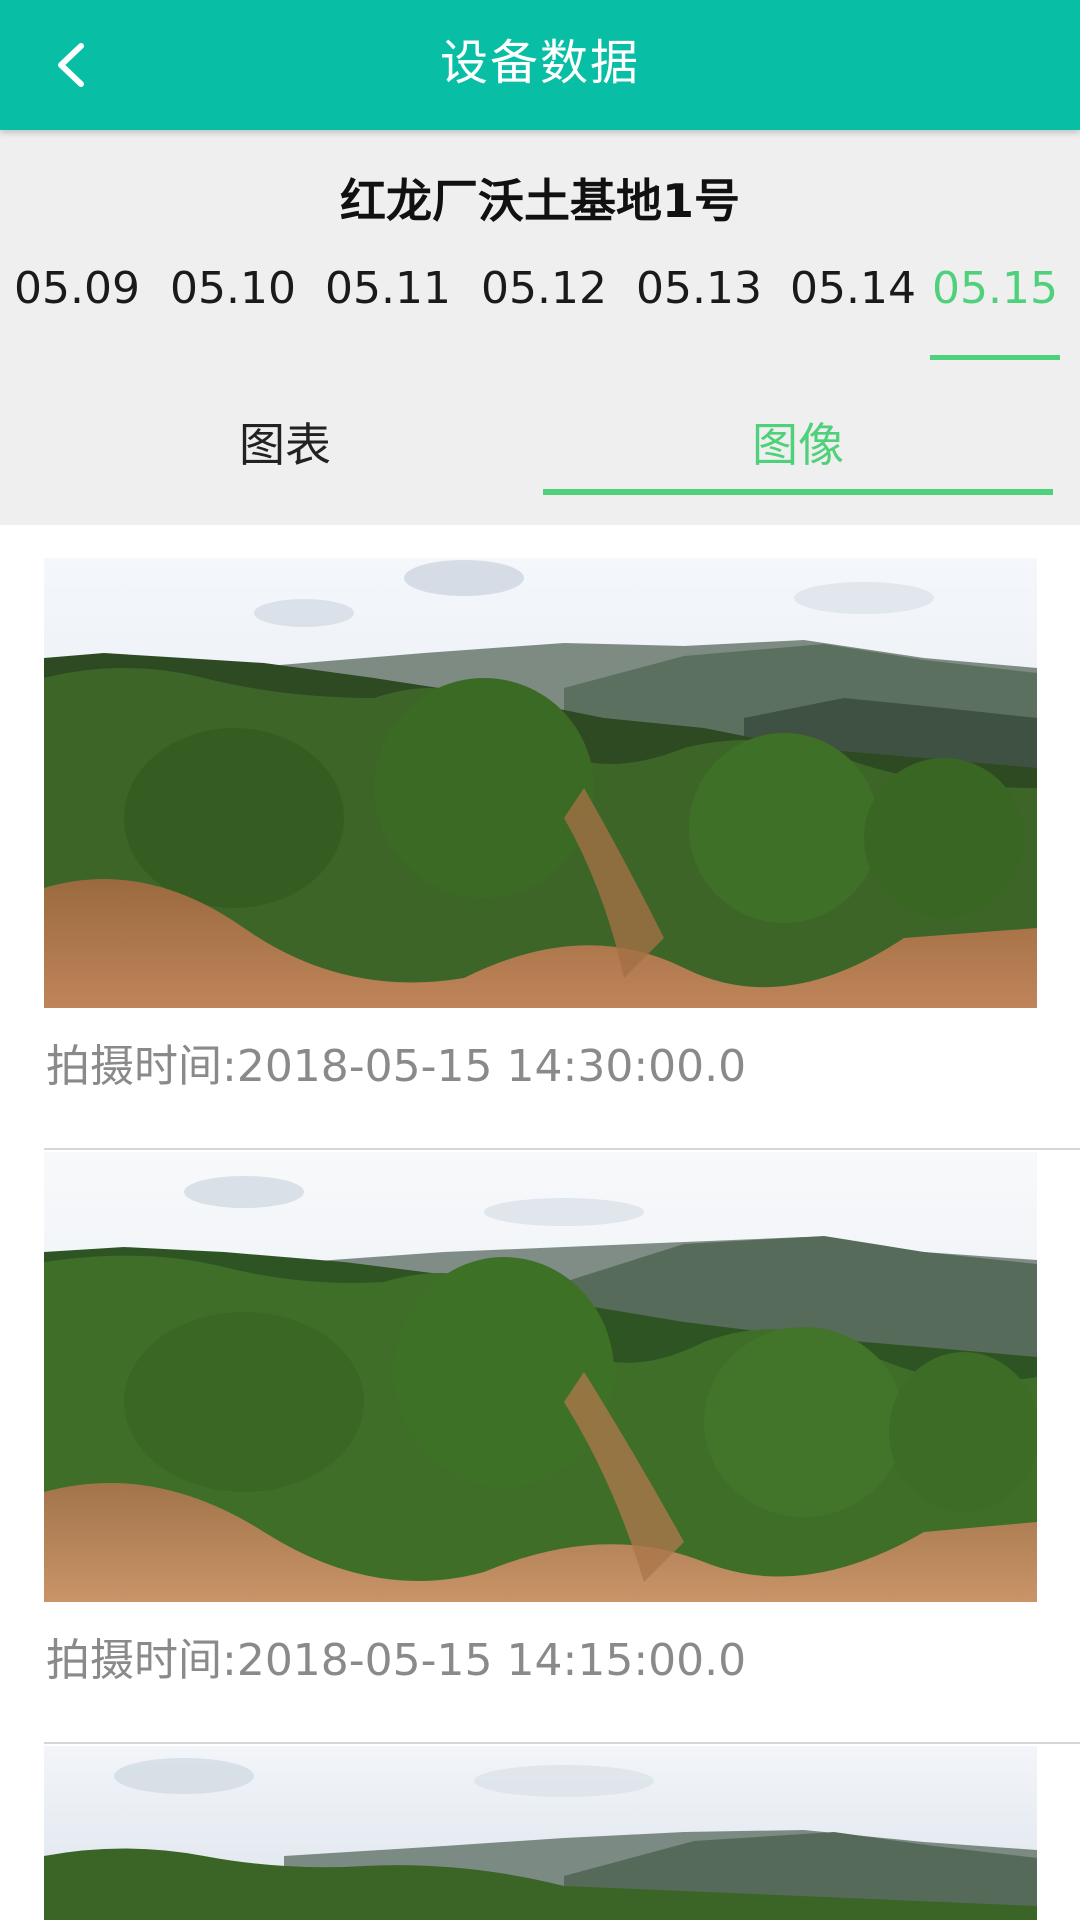 Image resolution: width=1080 pixels, height=1920 pixels. I want to click on date-tab-0511: 05.11, so click(388, 302).